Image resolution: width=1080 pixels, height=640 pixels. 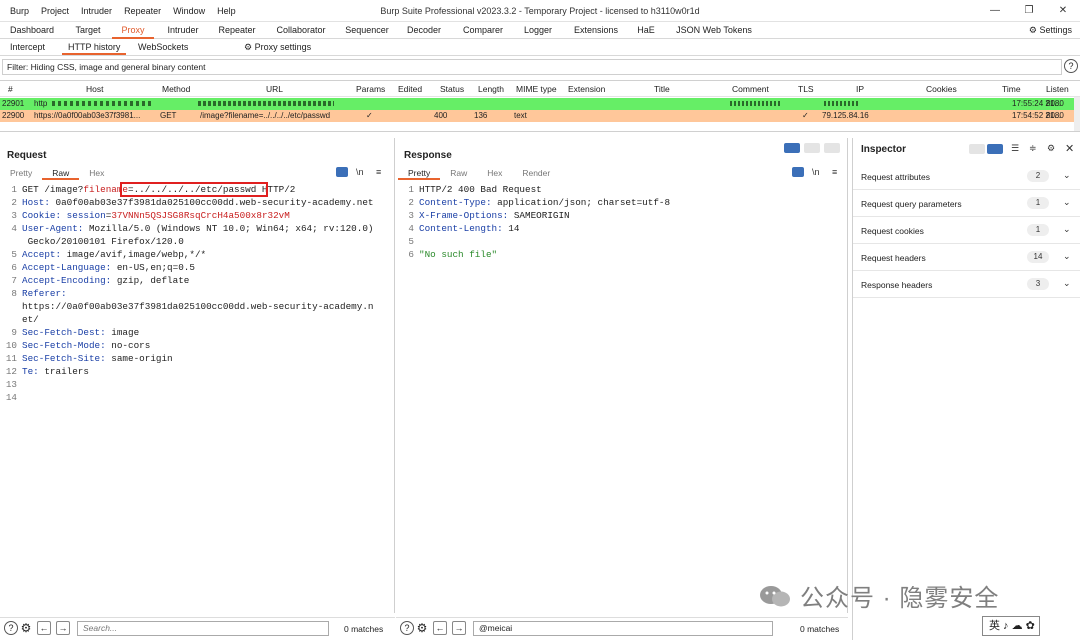 I want to click on tab-intruder: Intruder, so click(x=183, y=30).